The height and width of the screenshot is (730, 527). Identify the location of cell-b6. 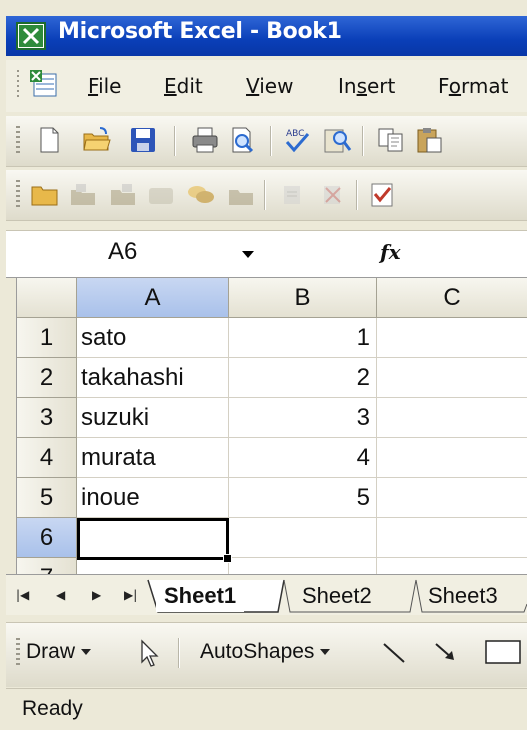
(303, 538).